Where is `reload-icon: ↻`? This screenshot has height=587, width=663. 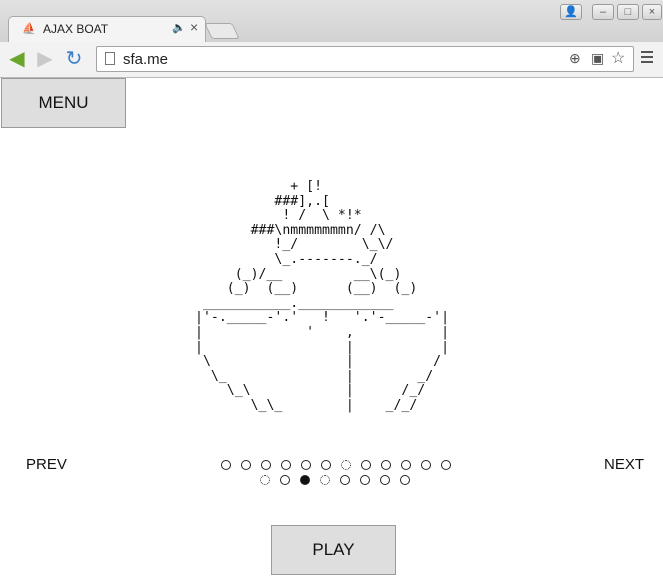 reload-icon: ↻ is located at coordinates (74, 59).